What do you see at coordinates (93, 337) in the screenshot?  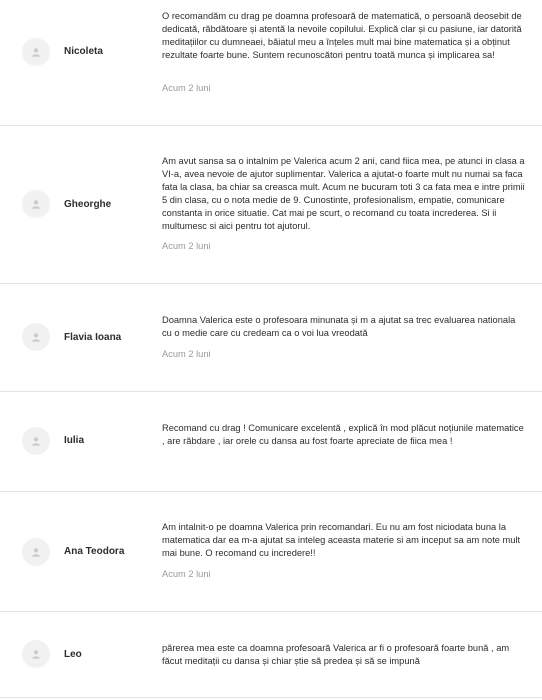 I see `reviewer-name: Flavia Ioana` at bounding box center [93, 337].